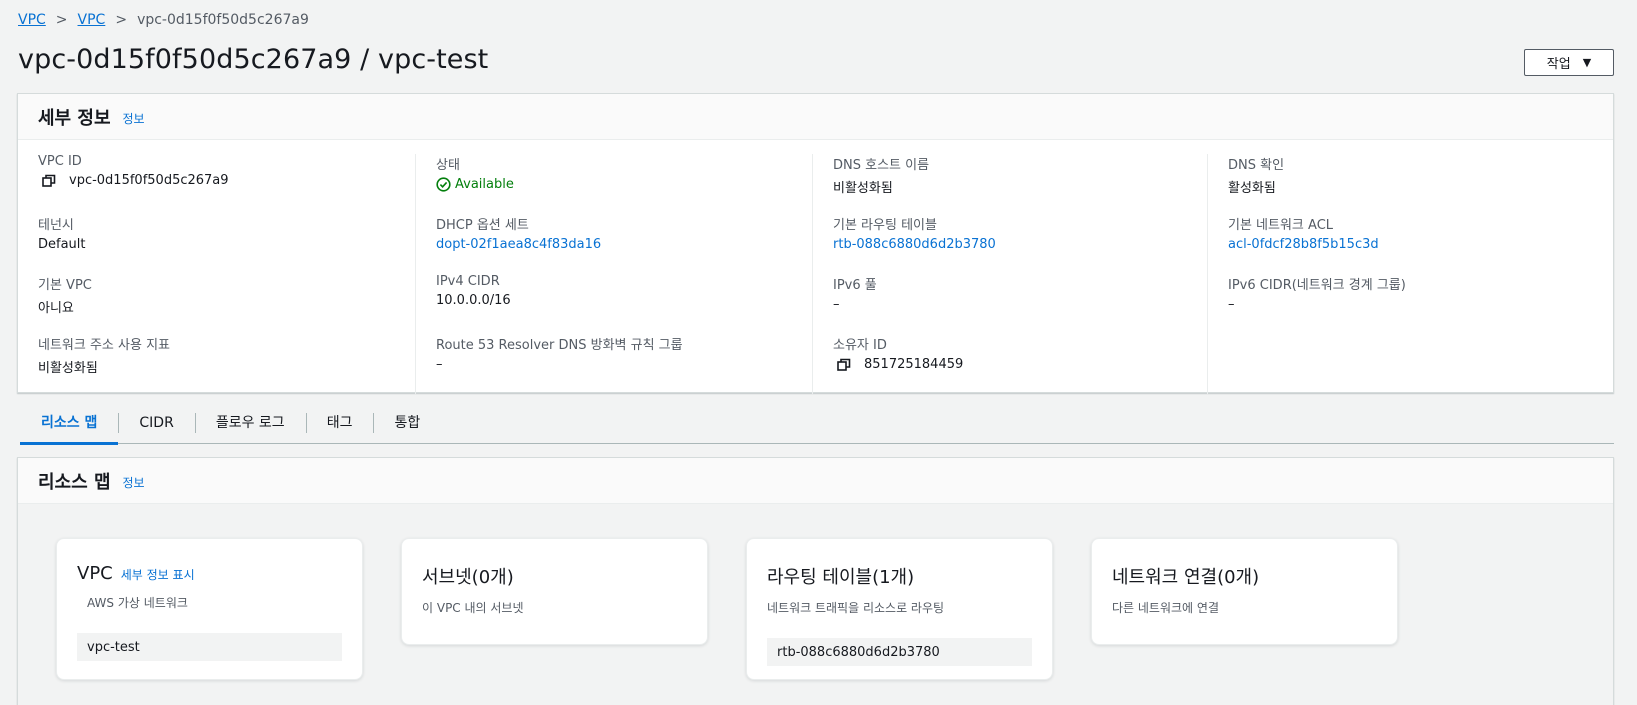 This screenshot has height=705, width=1637. I want to click on field-value: Available, so click(624, 184).